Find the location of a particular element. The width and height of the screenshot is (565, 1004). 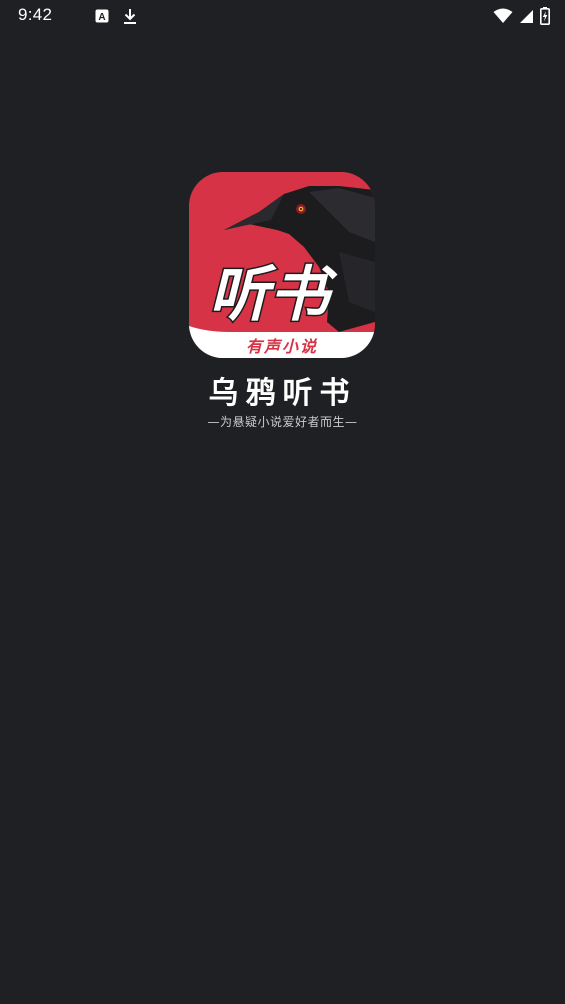

battery-charging-icon is located at coordinates (545, 16).